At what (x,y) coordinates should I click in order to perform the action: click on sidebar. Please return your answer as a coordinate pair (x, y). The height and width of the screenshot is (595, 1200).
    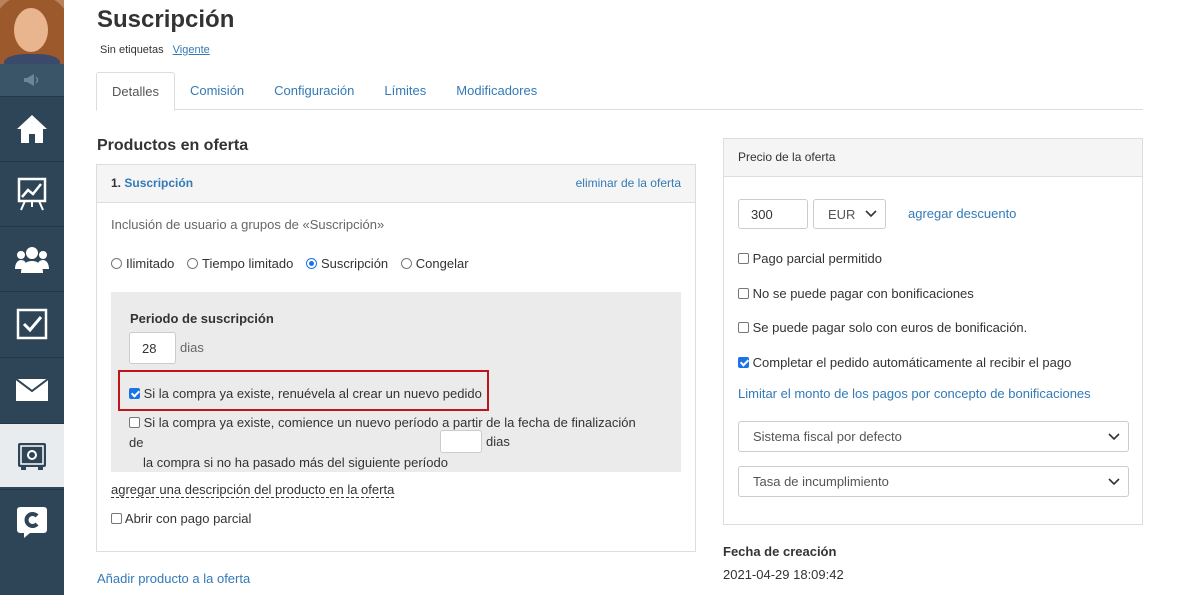
    Looking at the image, I should click on (32, 297).